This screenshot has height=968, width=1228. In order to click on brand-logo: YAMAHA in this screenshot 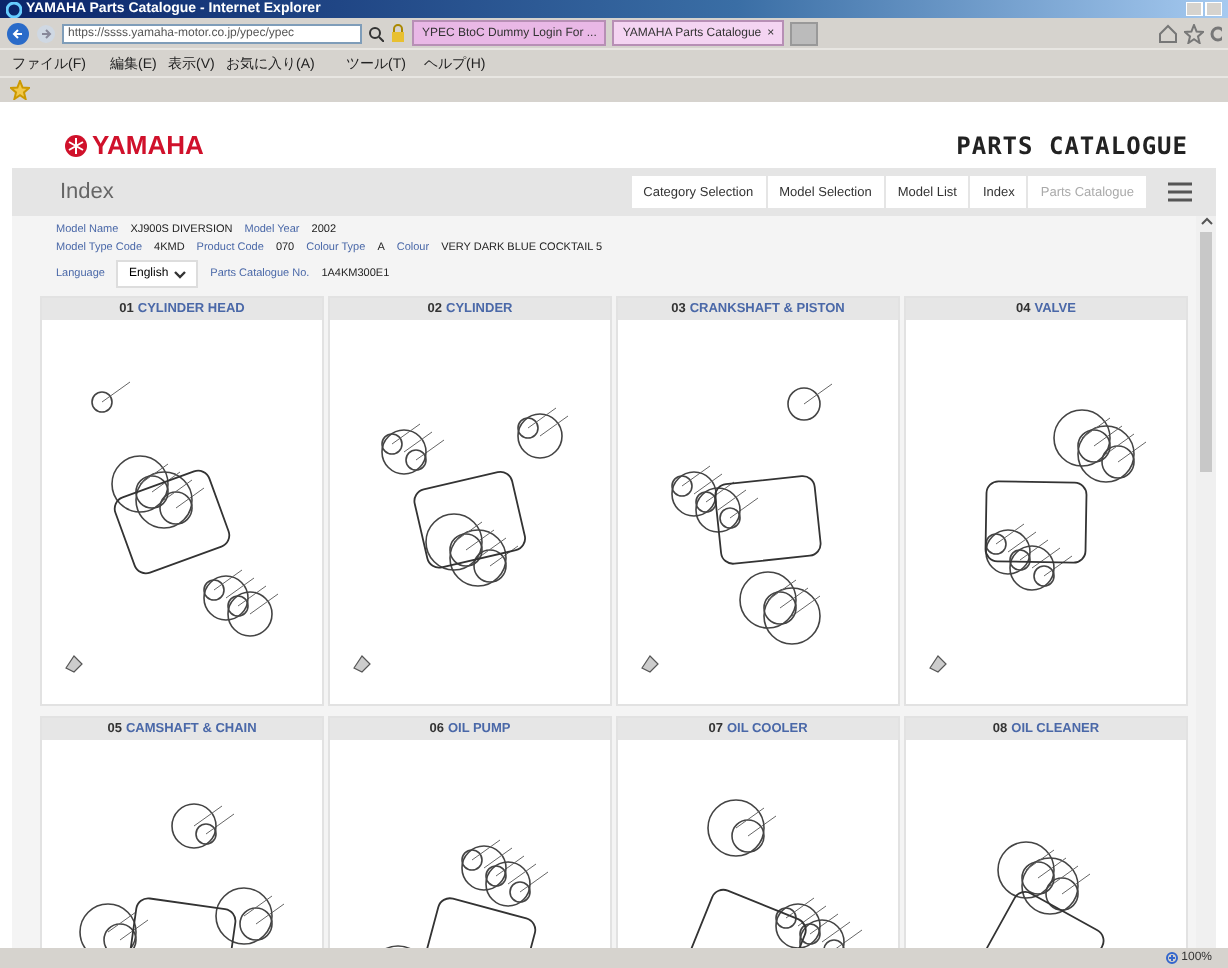, I will do `click(148, 145)`.